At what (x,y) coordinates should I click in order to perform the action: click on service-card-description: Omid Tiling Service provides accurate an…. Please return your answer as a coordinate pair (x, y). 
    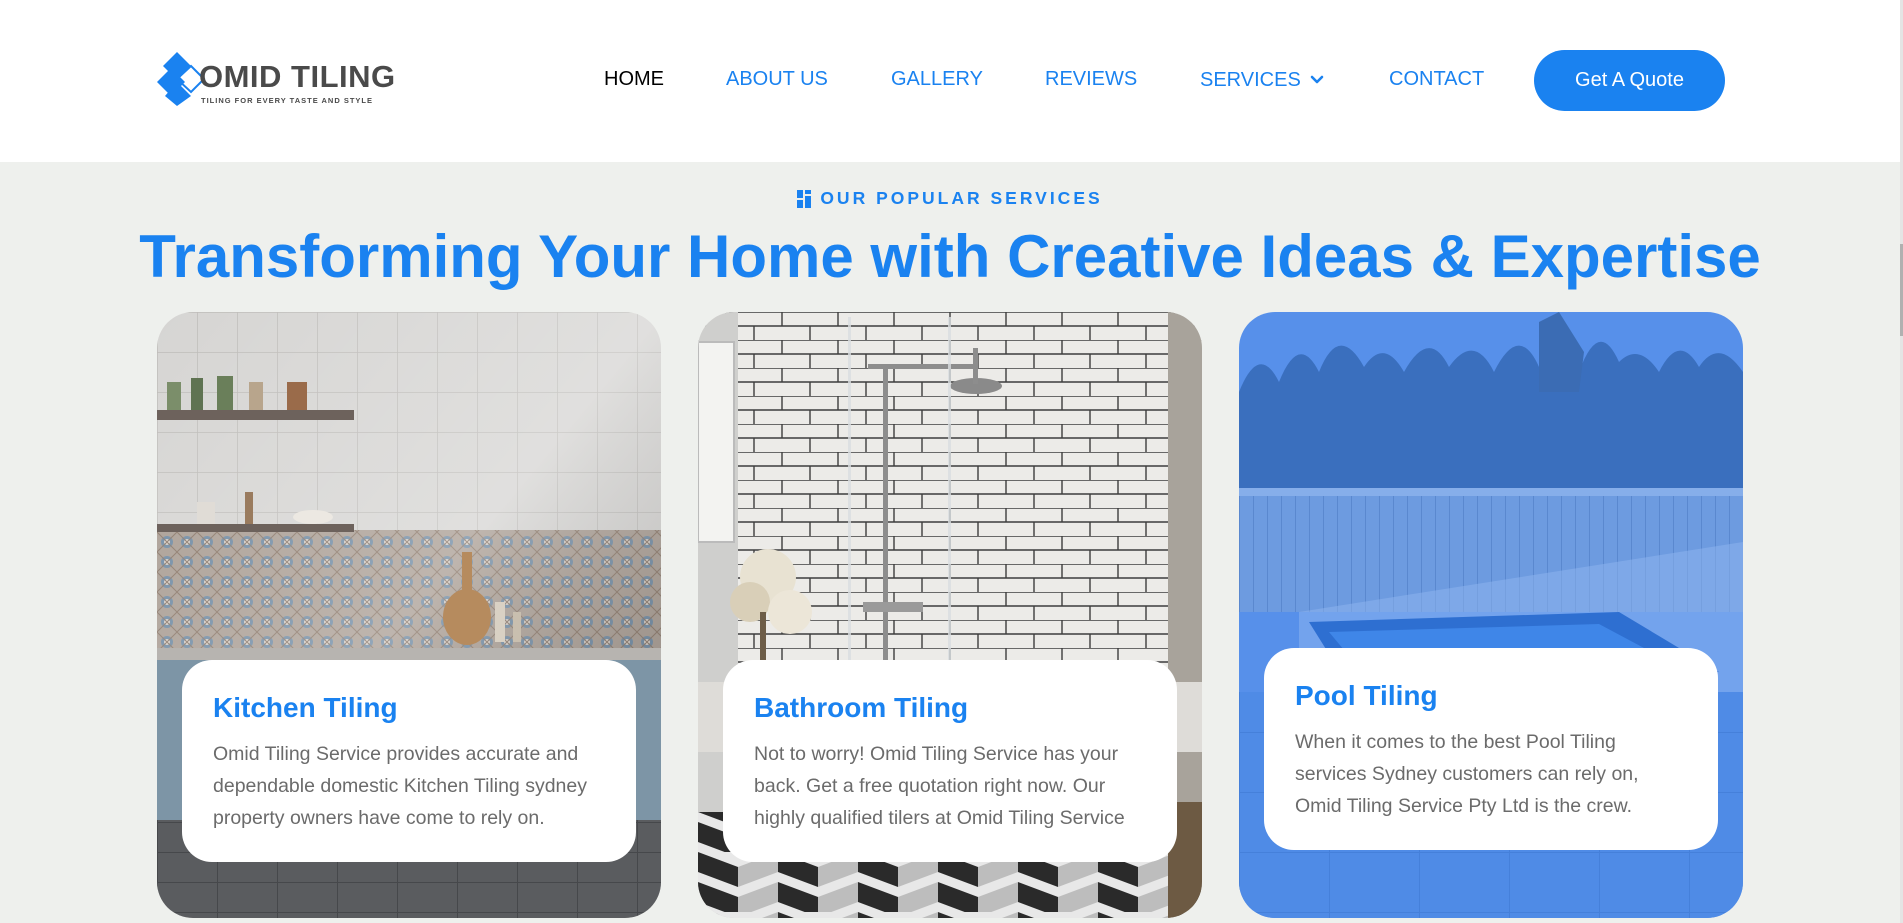
    Looking at the image, I should click on (400, 786).